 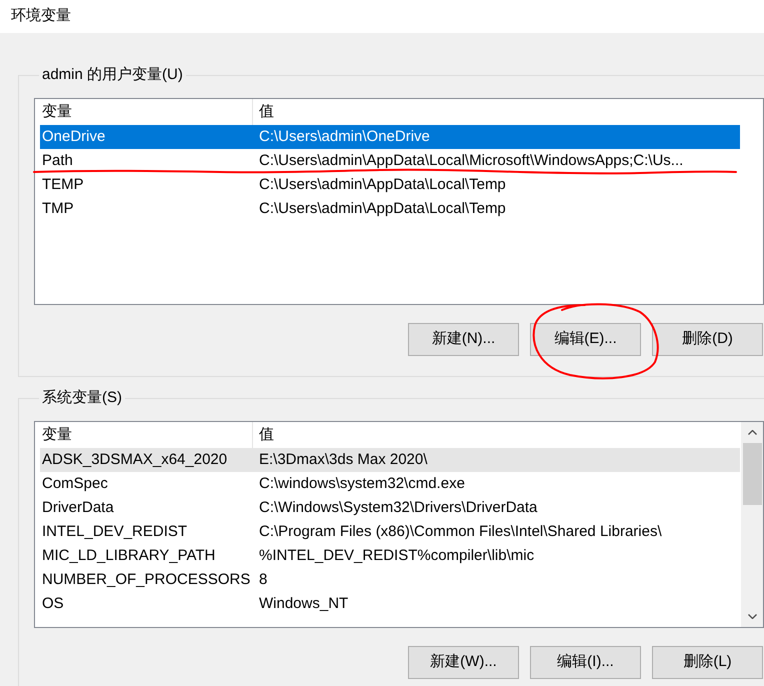 I want to click on variable-name-cell-text: NUMBER_OF_PROCESSORS, so click(x=146, y=580).